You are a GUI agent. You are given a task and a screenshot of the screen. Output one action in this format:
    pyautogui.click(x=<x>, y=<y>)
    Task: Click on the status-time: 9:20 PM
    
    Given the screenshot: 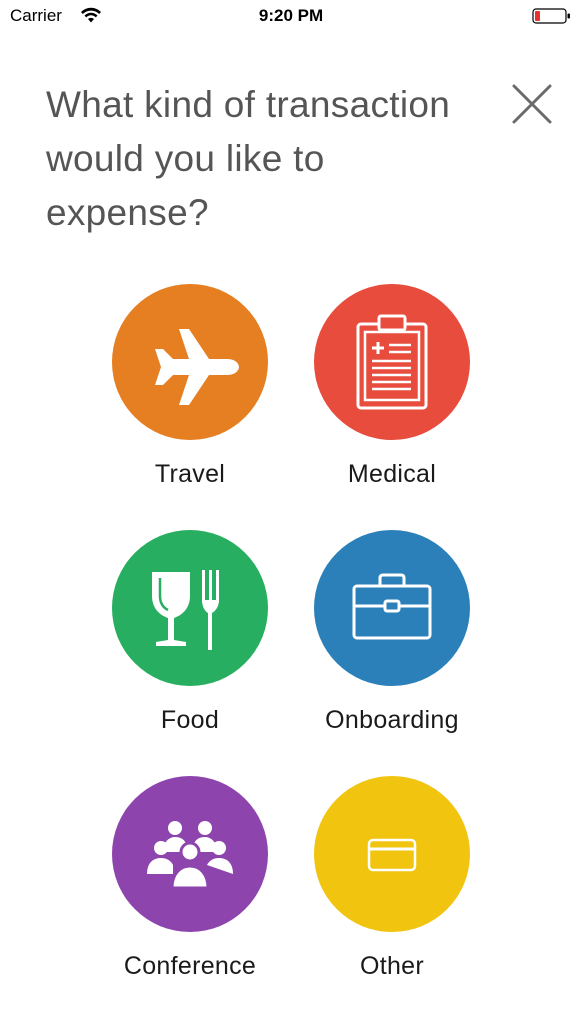 What is the action you would take?
    pyautogui.click(x=291, y=15)
    